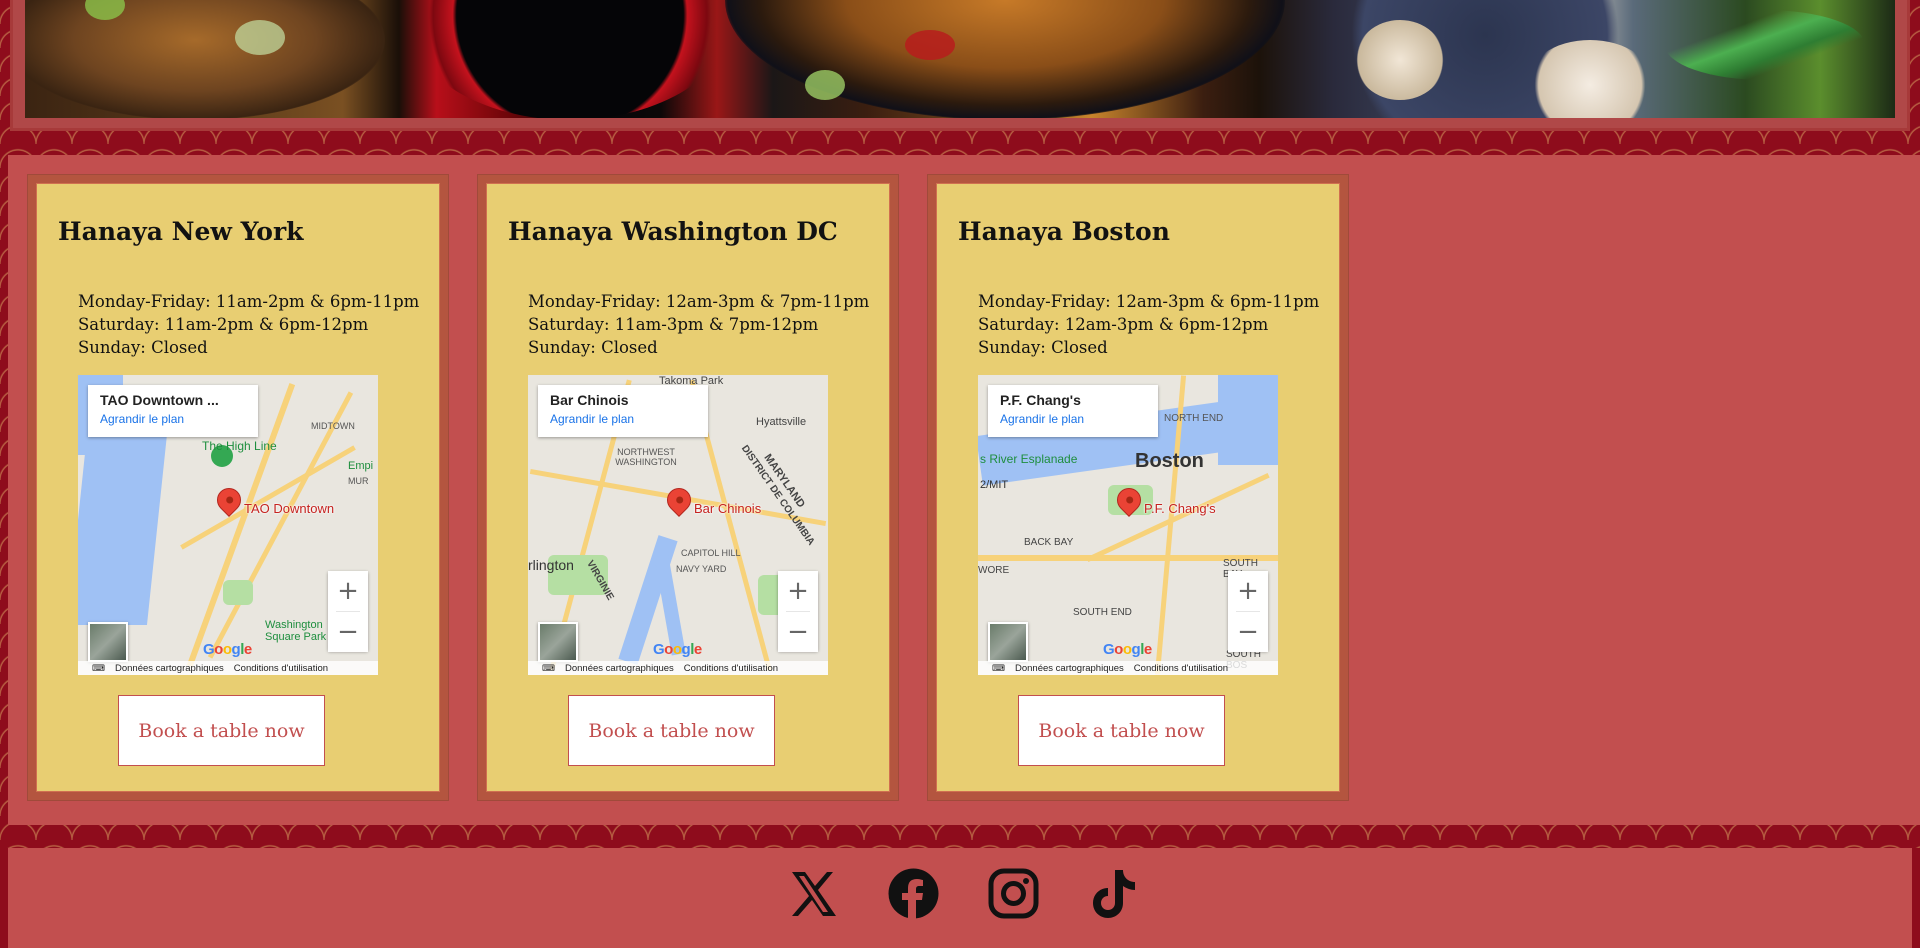  I want to click on tiktok-icon, so click(1113, 893).